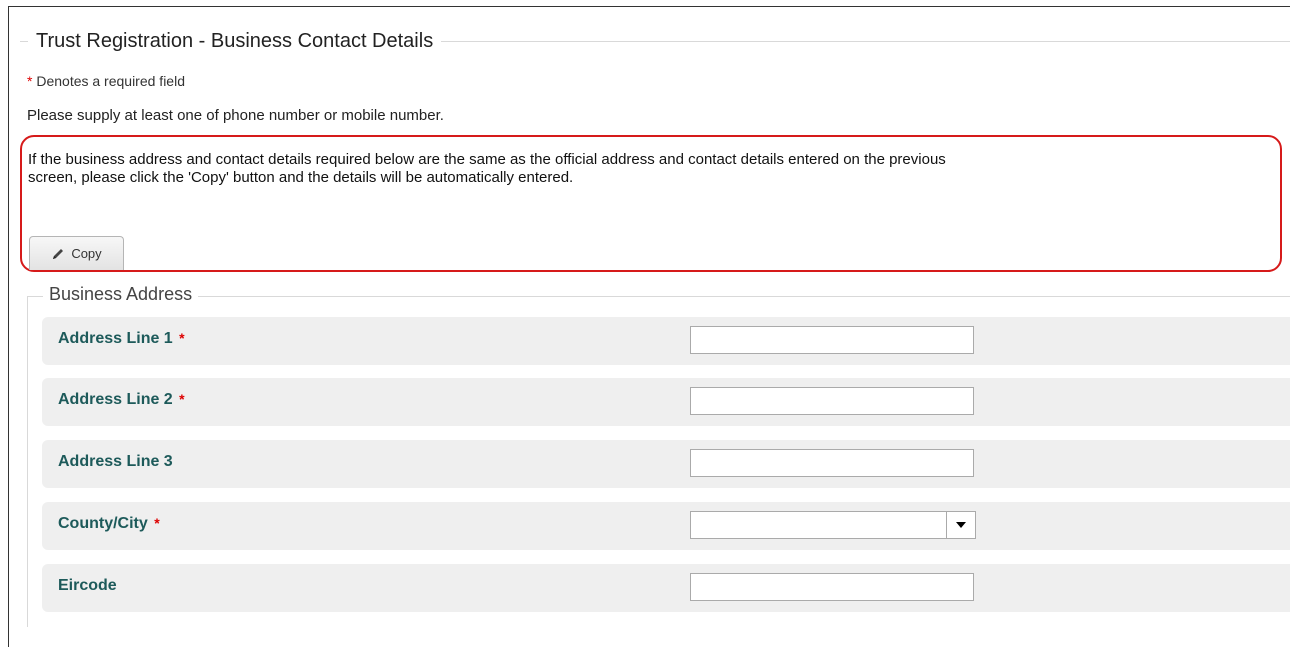  What do you see at coordinates (832, 587) in the screenshot?
I see `eircode-input` at bounding box center [832, 587].